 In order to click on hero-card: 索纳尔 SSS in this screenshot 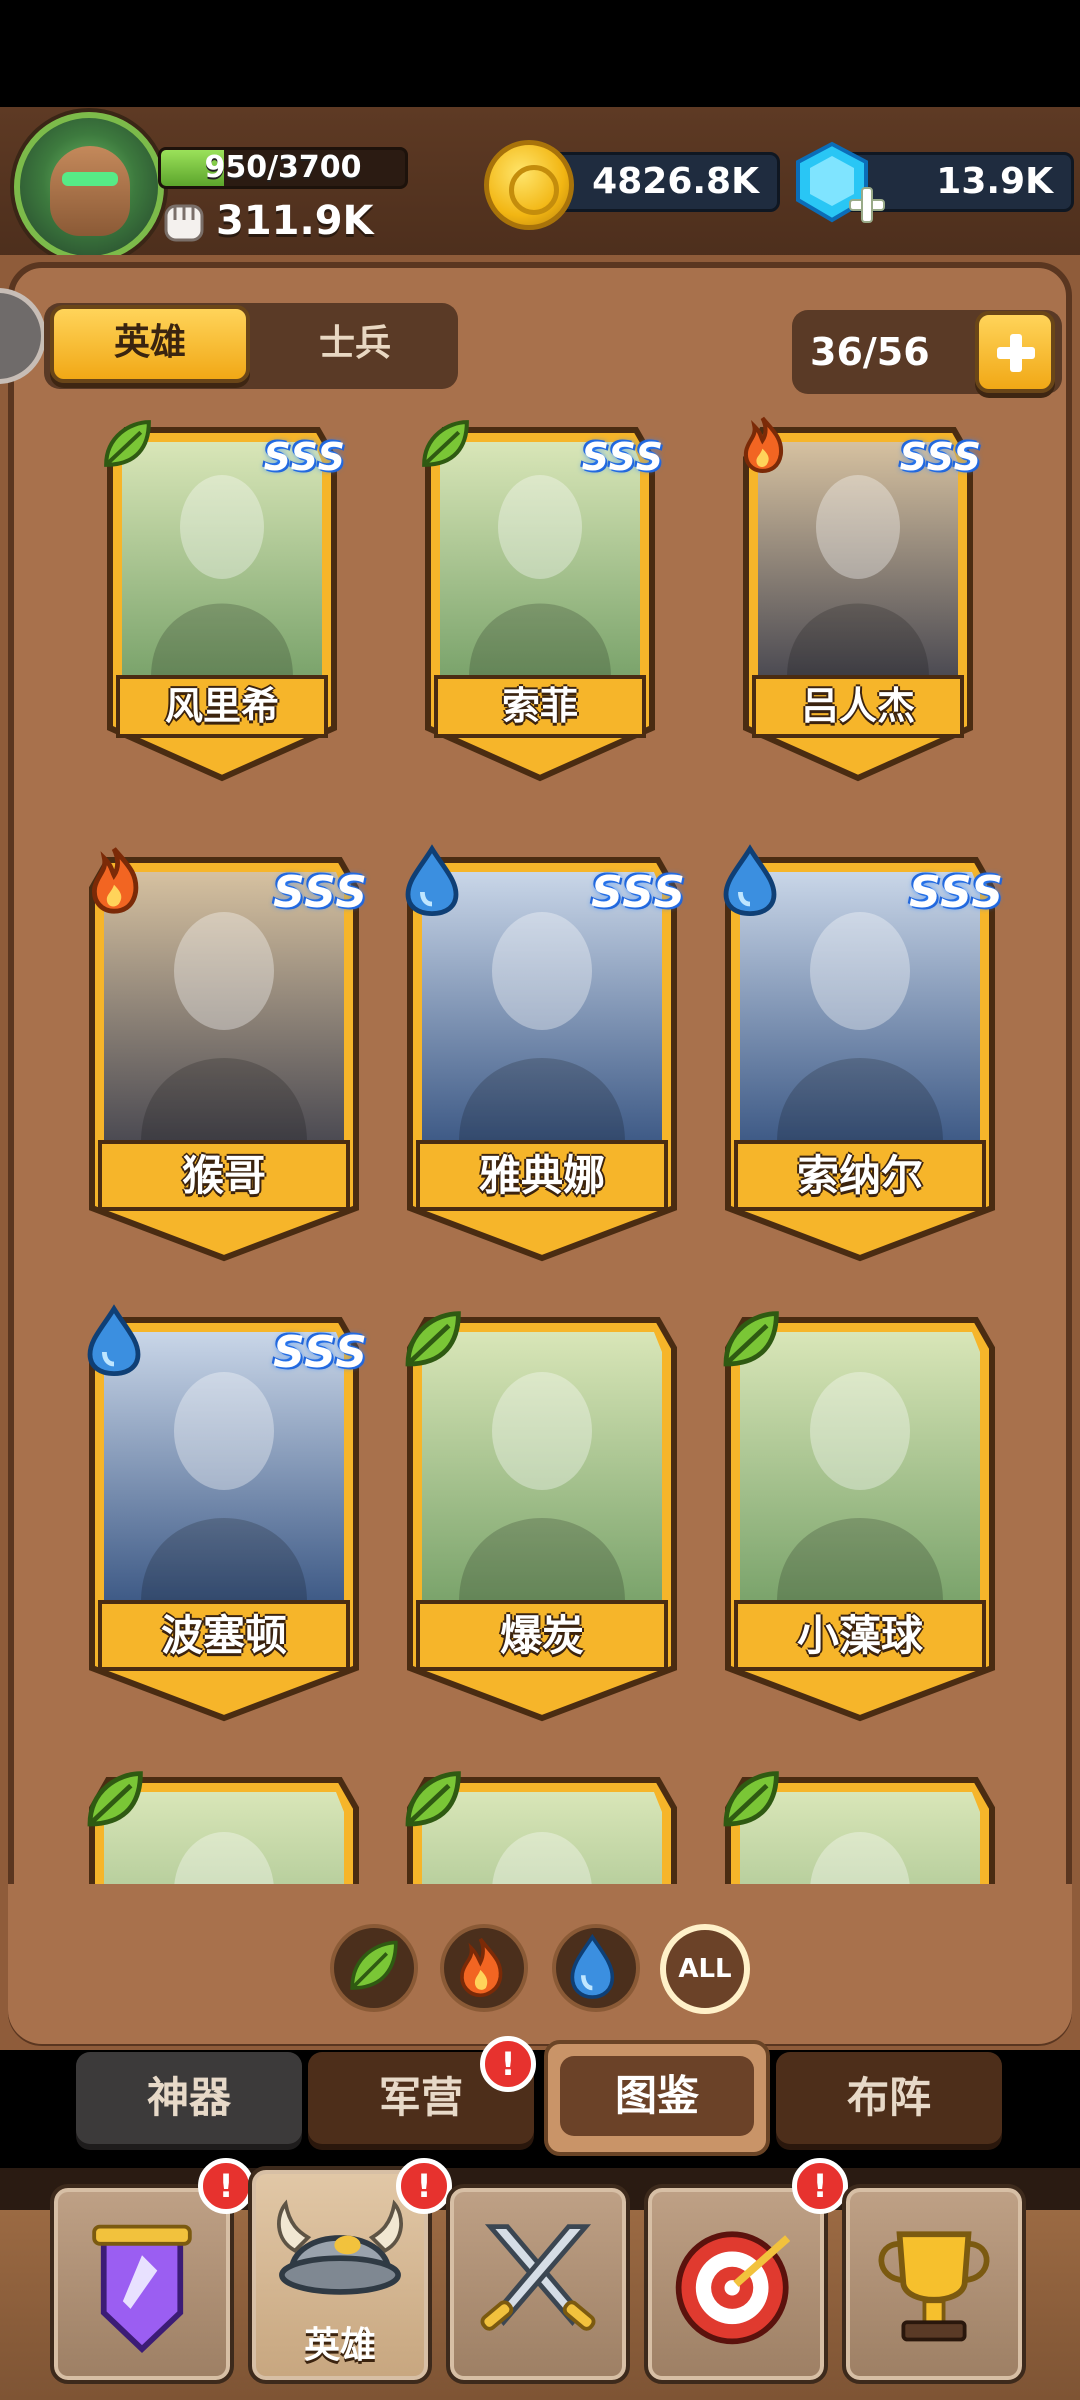, I will do `click(862, 1056)`.